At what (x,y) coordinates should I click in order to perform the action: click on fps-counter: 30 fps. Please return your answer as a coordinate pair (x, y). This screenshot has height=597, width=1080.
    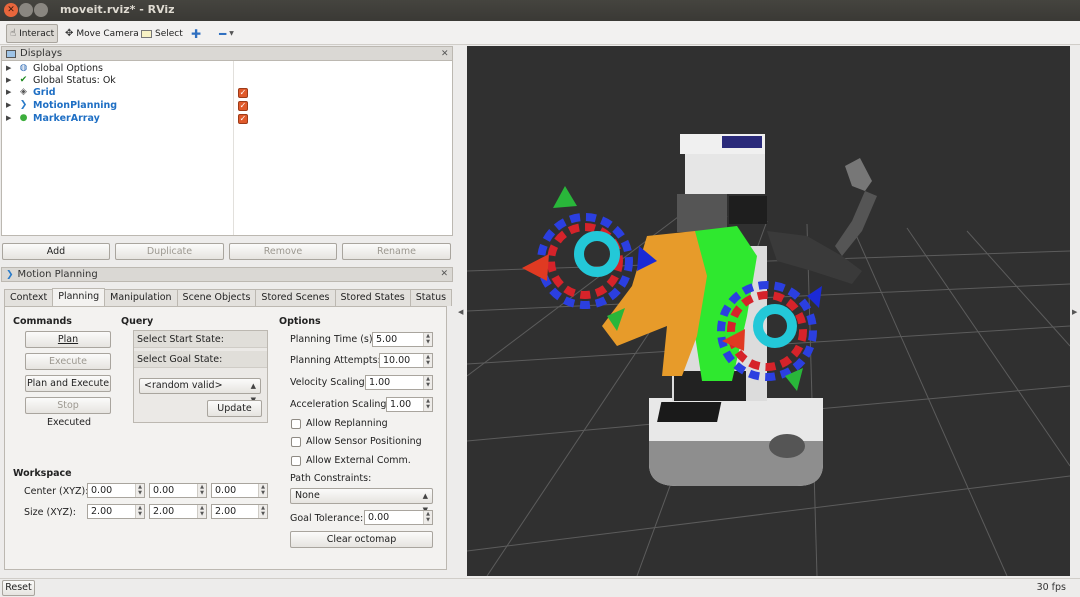
    Looking at the image, I should click on (1051, 587).